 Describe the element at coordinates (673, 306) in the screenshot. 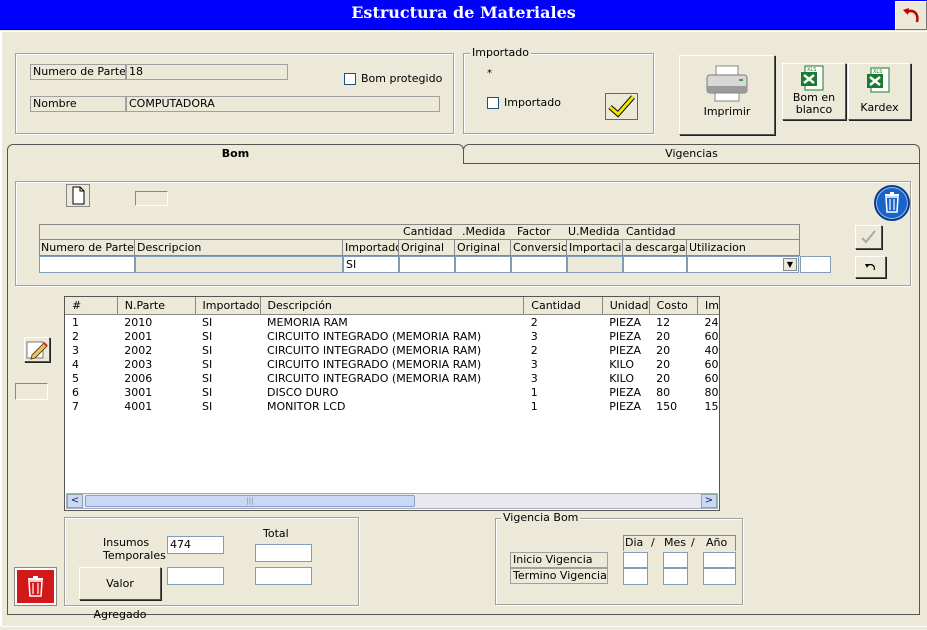

I see `column-header: Costo` at that location.